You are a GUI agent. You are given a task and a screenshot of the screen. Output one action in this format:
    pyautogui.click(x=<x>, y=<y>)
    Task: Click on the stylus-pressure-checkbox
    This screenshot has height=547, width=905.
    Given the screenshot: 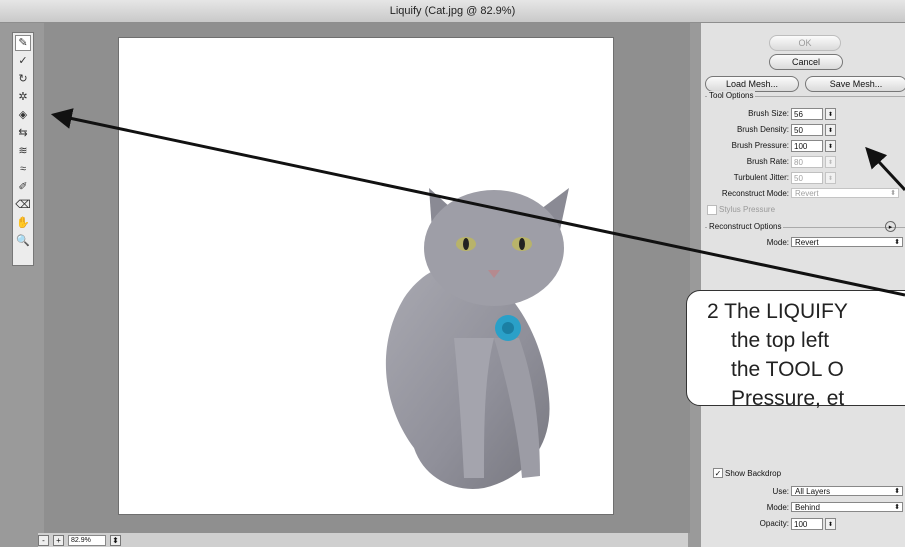 What is the action you would take?
    pyautogui.click(x=712, y=210)
    